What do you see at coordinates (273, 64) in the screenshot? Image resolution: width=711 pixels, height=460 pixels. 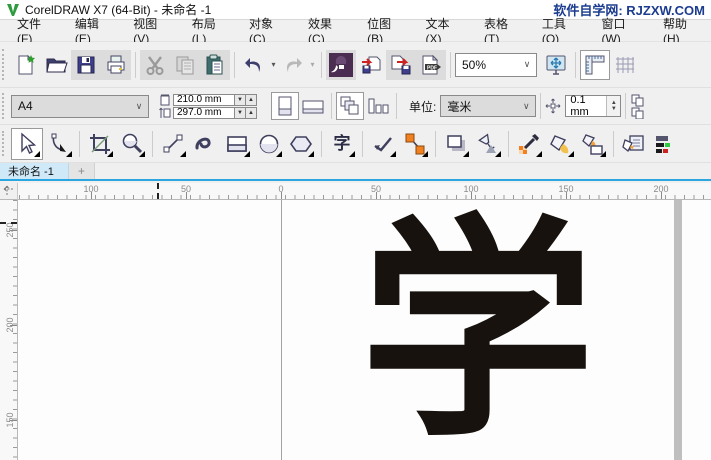 I see `undo-dropdown-caret: ▾` at bounding box center [273, 64].